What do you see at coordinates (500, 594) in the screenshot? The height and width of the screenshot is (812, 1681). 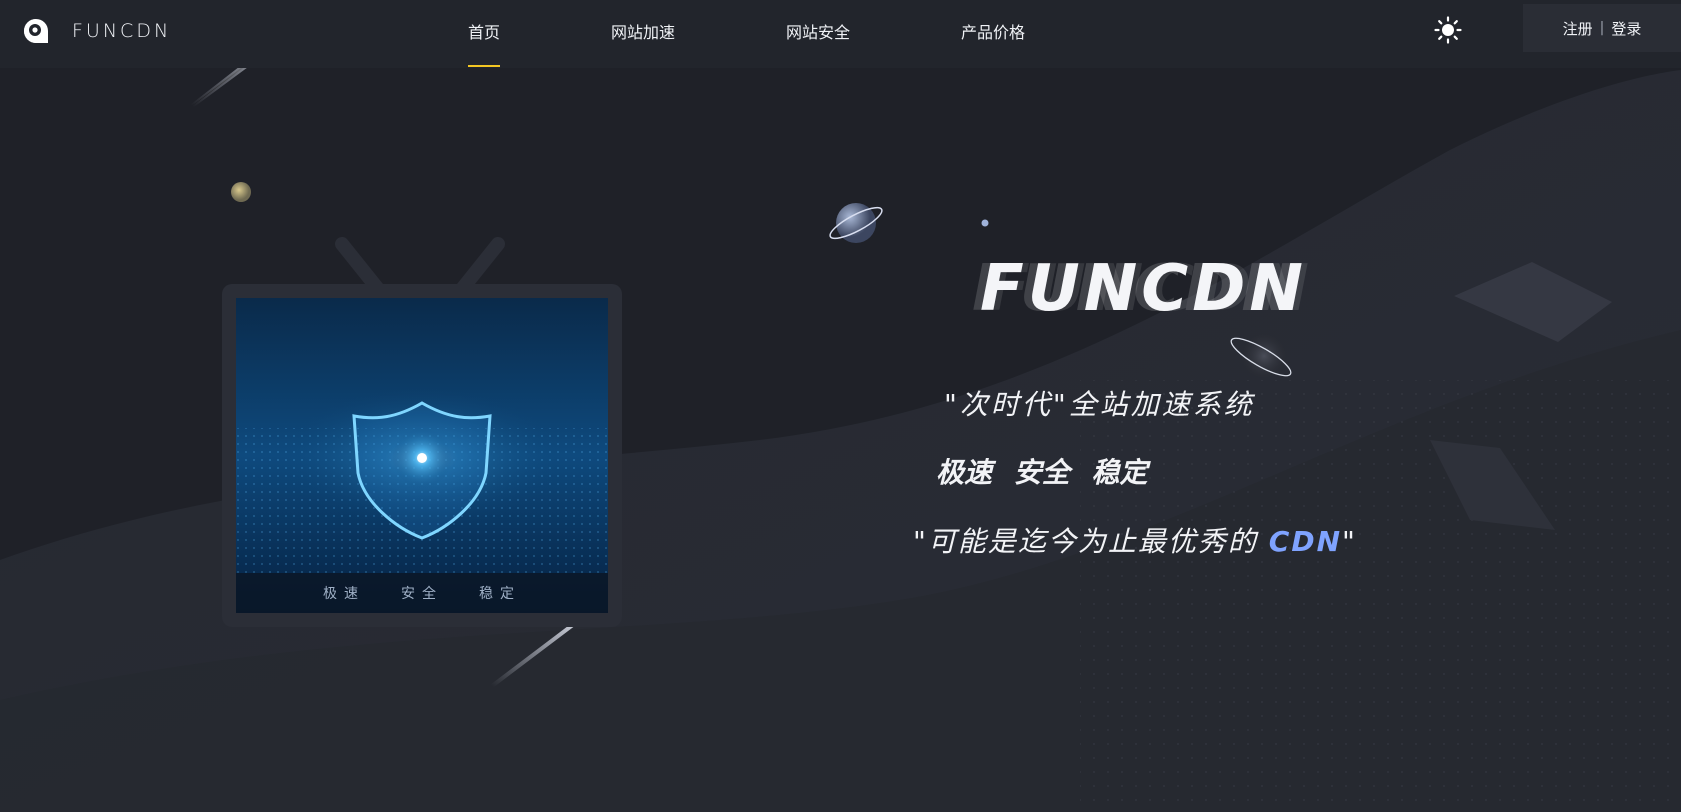 I see `tv-caption-item: 稳定` at bounding box center [500, 594].